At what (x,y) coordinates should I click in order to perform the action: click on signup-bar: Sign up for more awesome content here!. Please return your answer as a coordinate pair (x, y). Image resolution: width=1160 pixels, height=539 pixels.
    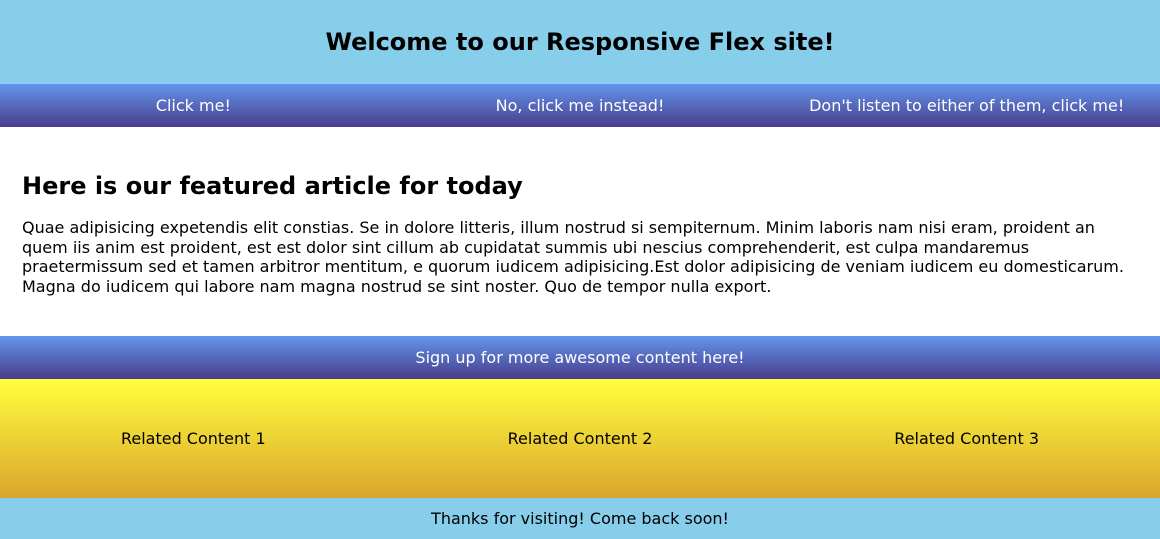
    Looking at the image, I should click on (580, 357).